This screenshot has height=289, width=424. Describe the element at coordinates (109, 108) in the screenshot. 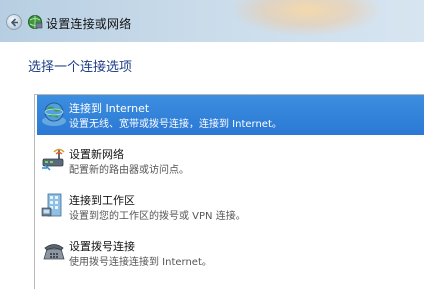

I see `option-title: 连接到 Internet` at that location.